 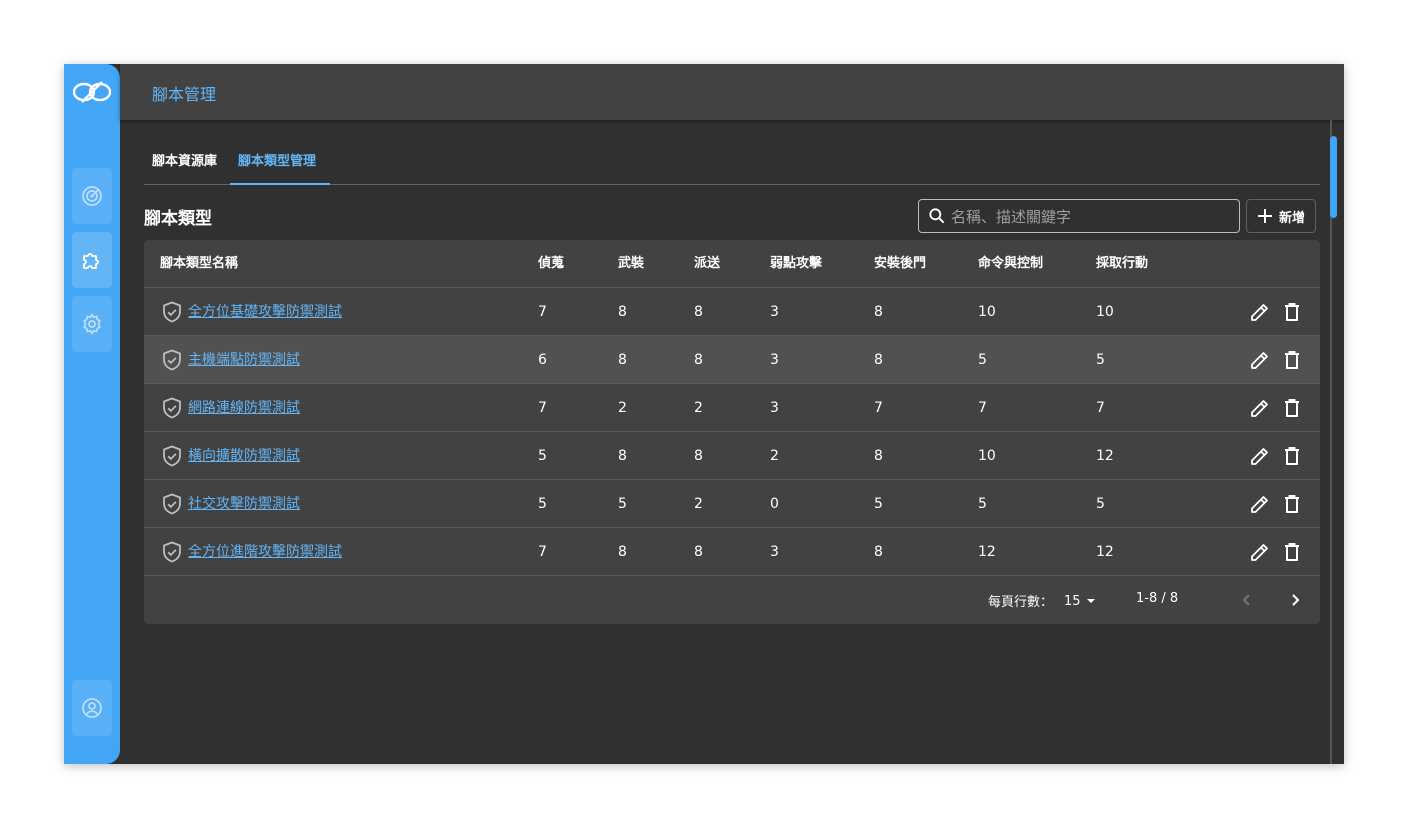 What do you see at coordinates (1082, 601) in the screenshot?
I see `rows-per-page-select: 15` at bounding box center [1082, 601].